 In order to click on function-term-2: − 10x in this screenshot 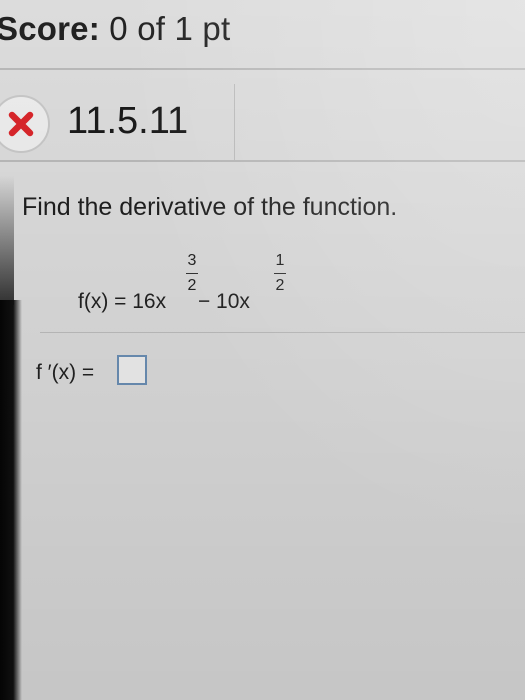, I will do `click(221, 301)`.